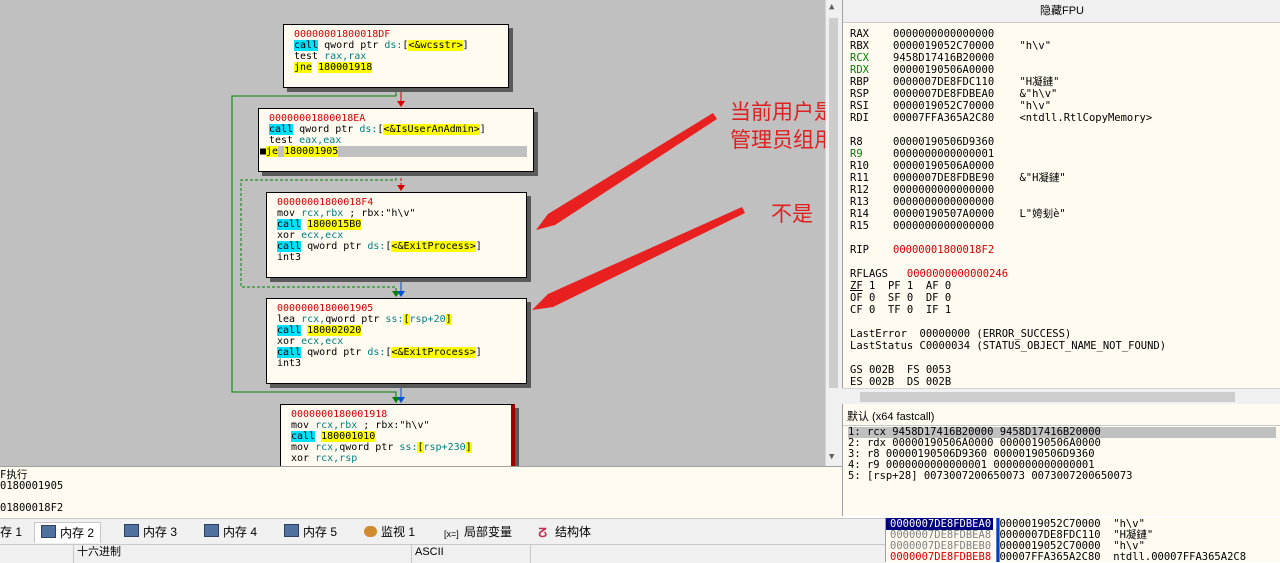 This screenshot has width=1280, height=563. What do you see at coordinates (478, 532) in the screenshot?
I see `tab-locals: [x=] 局部变量` at bounding box center [478, 532].